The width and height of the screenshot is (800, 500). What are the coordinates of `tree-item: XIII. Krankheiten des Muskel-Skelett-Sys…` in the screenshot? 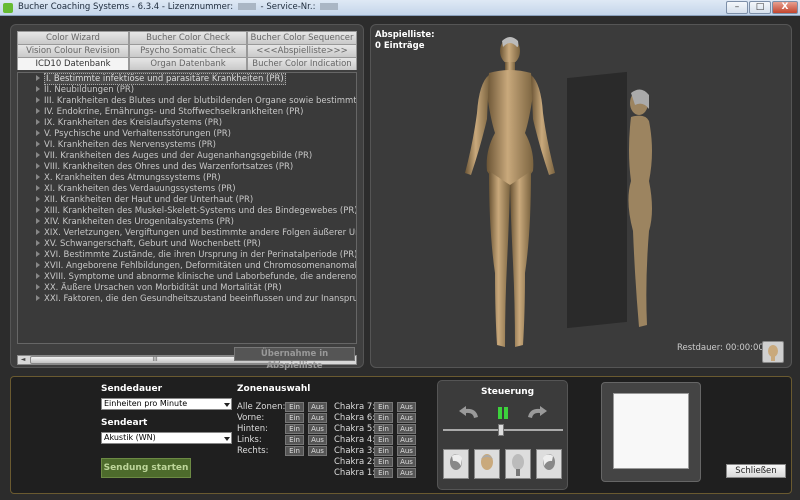 It's located at (187, 211).